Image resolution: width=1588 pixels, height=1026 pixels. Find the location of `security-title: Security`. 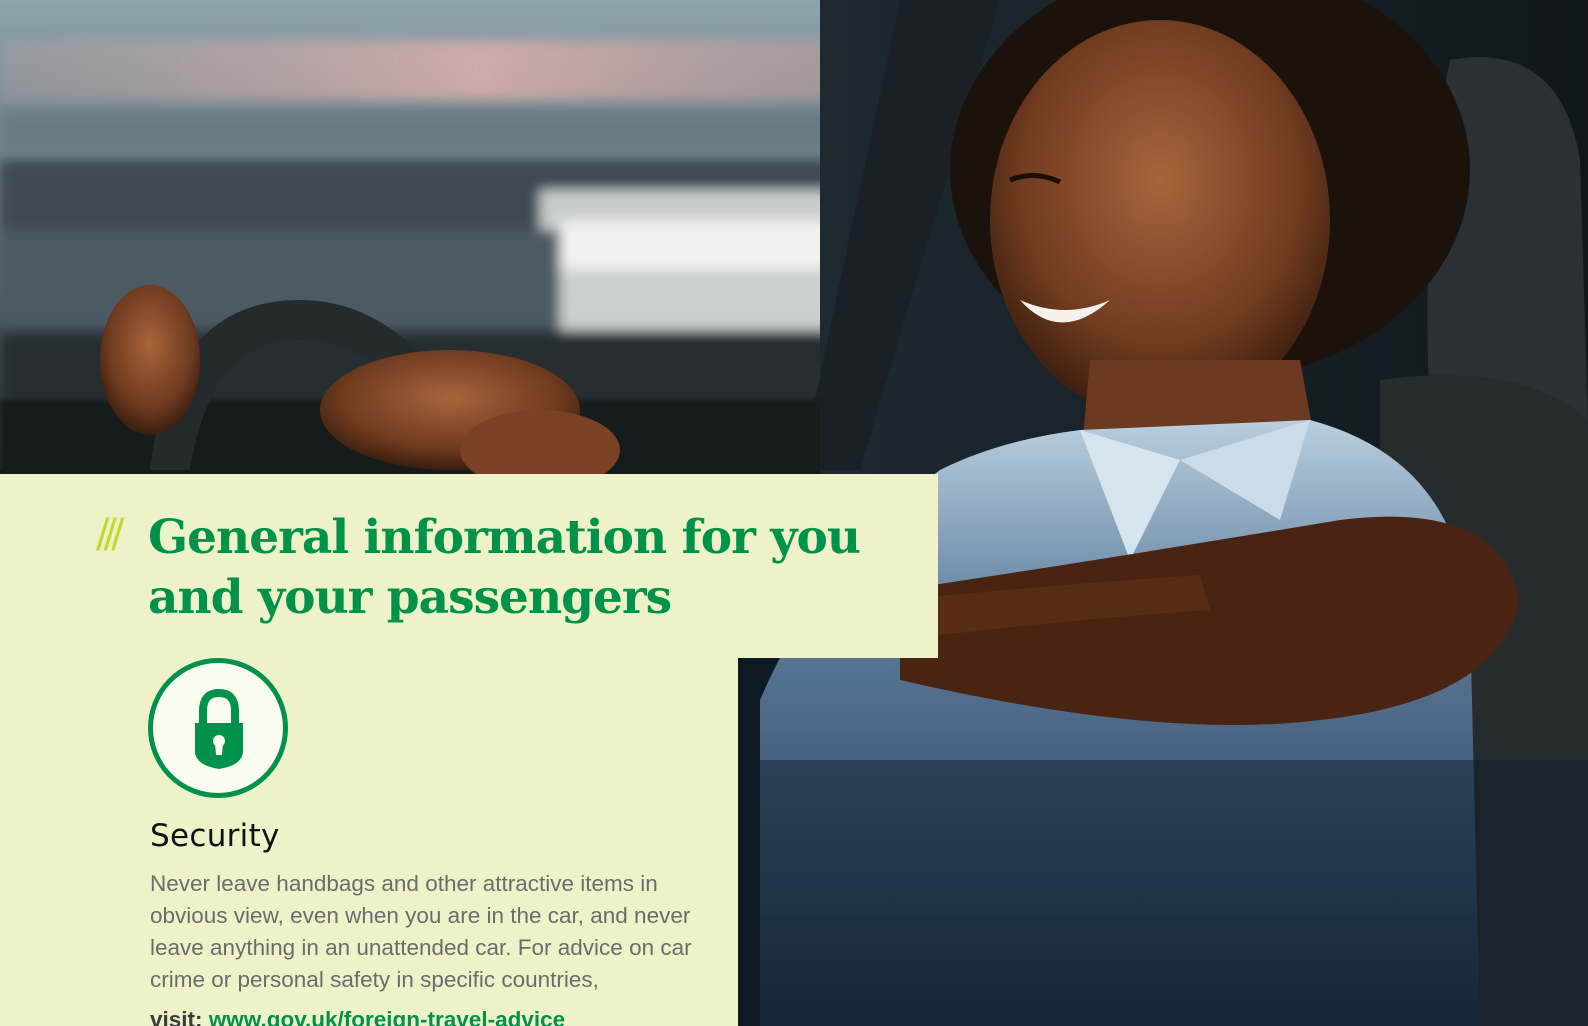

security-title: Security is located at coordinates (215, 836).